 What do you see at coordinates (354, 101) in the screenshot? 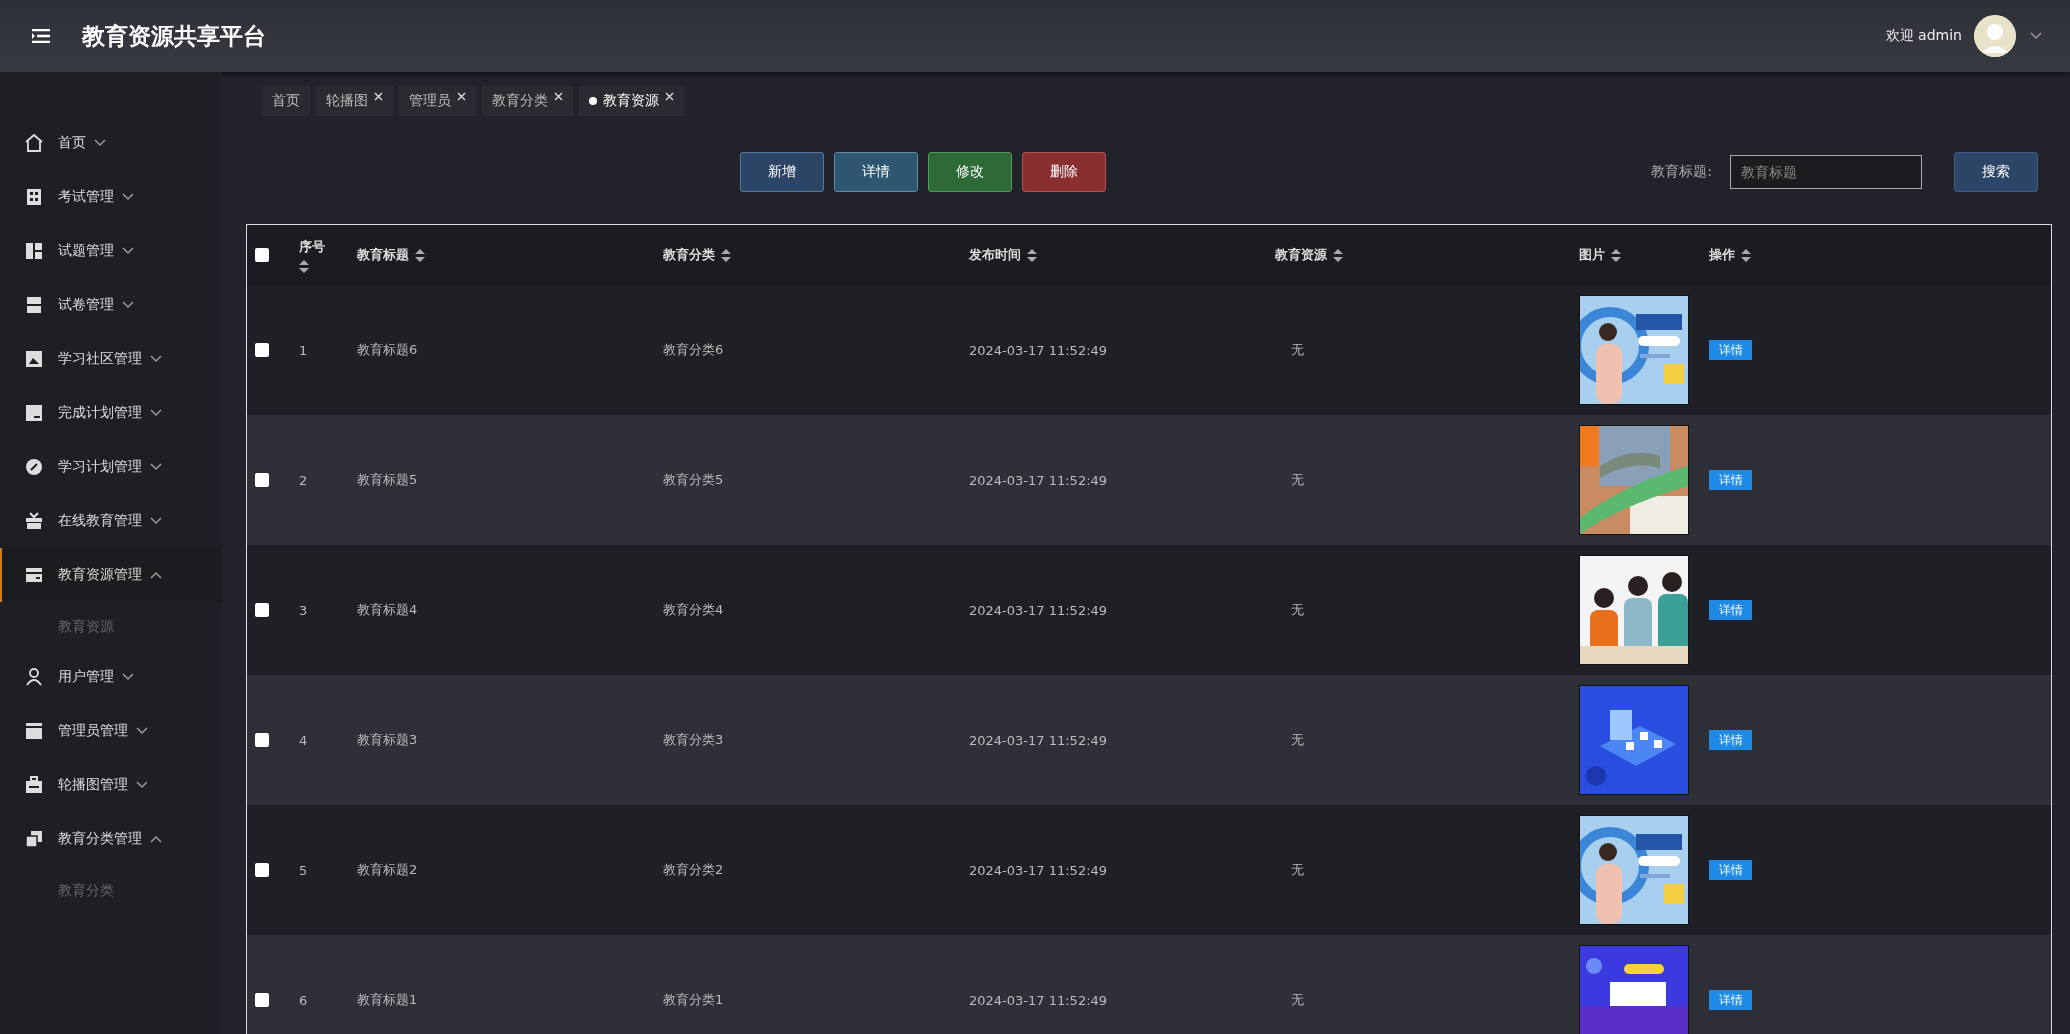
I see `tab: 轮播图` at bounding box center [354, 101].